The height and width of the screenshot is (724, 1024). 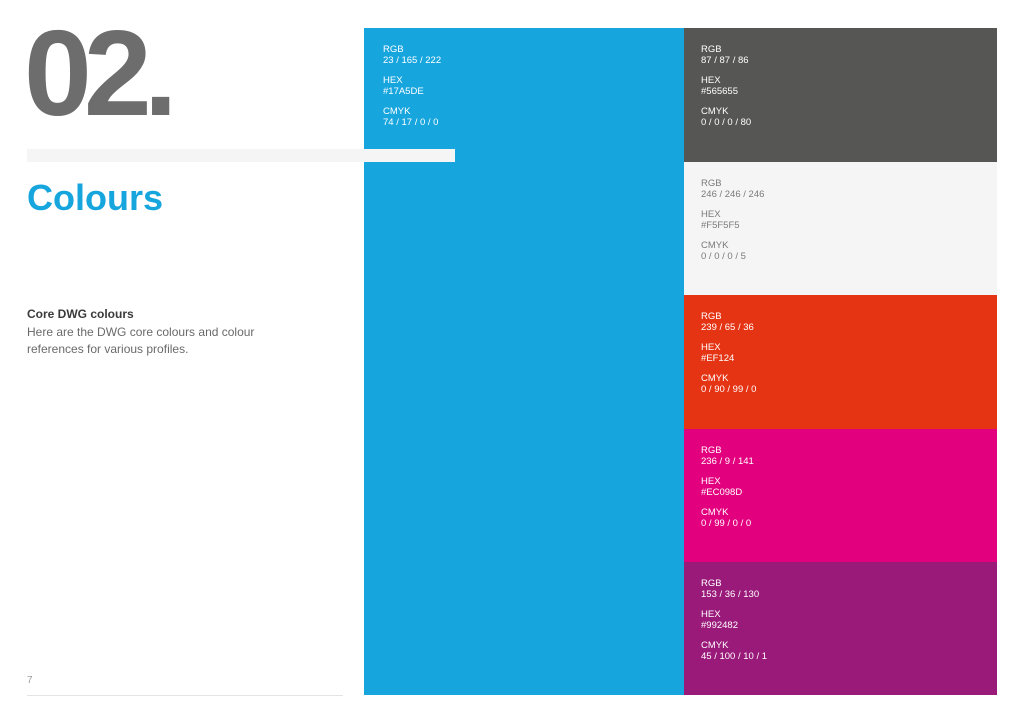 What do you see at coordinates (726, 523) in the screenshot?
I see `cmyk-value: 0 / 99 / 0 / 0` at bounding box center [726, 523].